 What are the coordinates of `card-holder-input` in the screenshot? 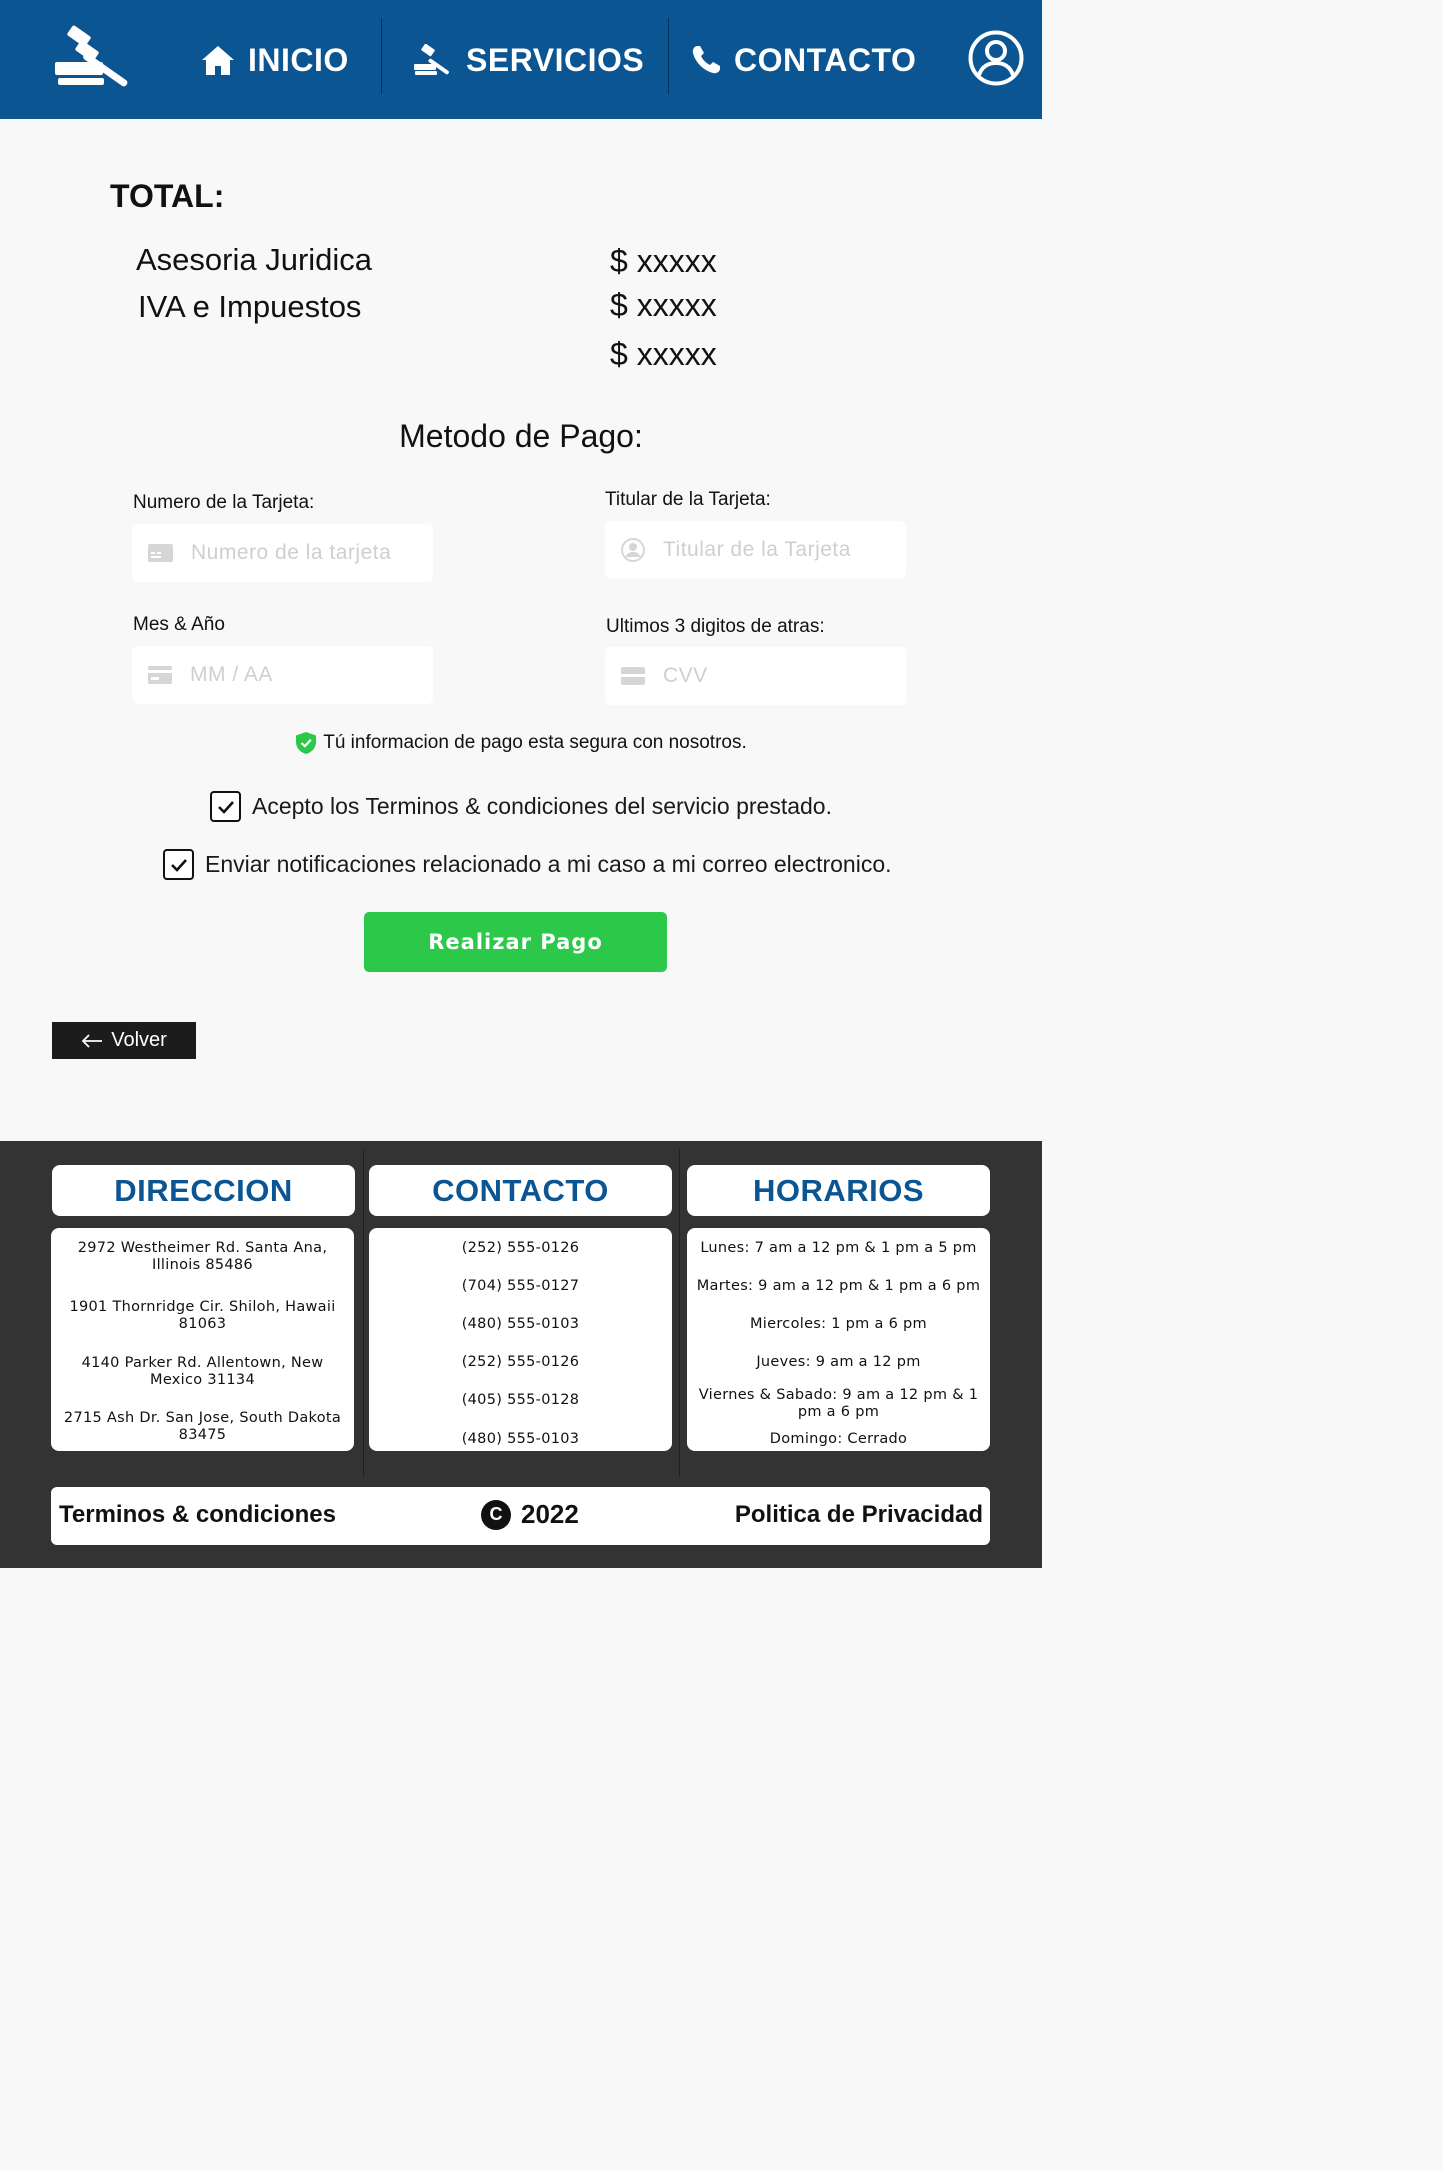 It's located at (773, 550).